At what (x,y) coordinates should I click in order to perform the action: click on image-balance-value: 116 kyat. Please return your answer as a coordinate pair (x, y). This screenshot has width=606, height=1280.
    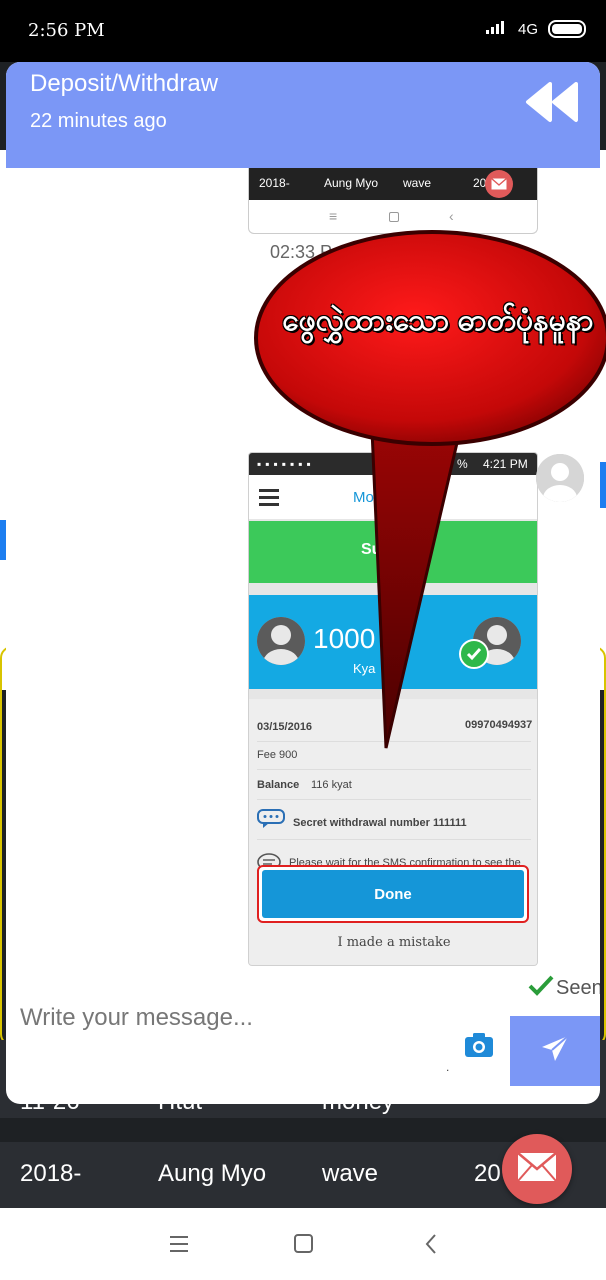
    Looking at the image, I should click on (331, 785).